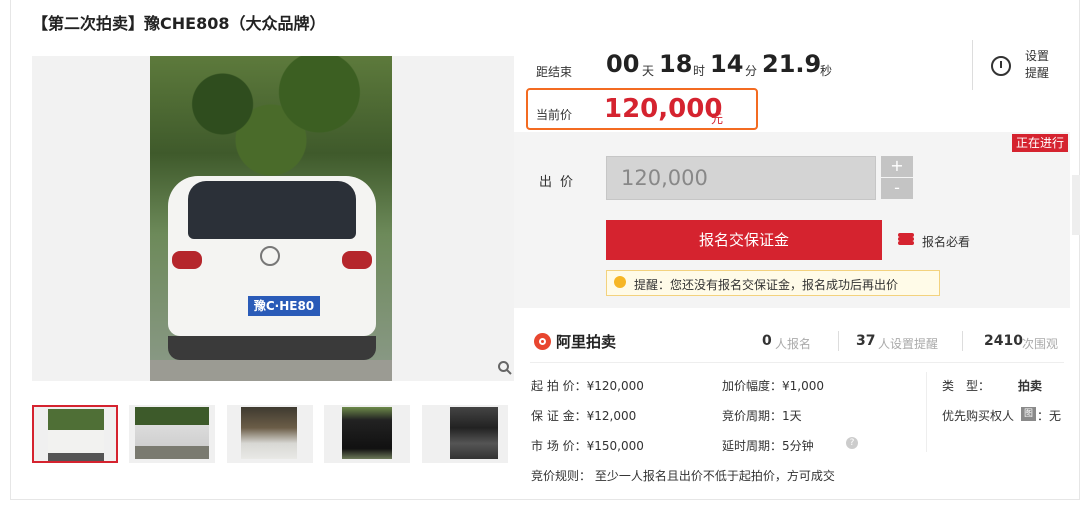  I want to click on countdown-minutes-unit: 分, so click(751, 71).